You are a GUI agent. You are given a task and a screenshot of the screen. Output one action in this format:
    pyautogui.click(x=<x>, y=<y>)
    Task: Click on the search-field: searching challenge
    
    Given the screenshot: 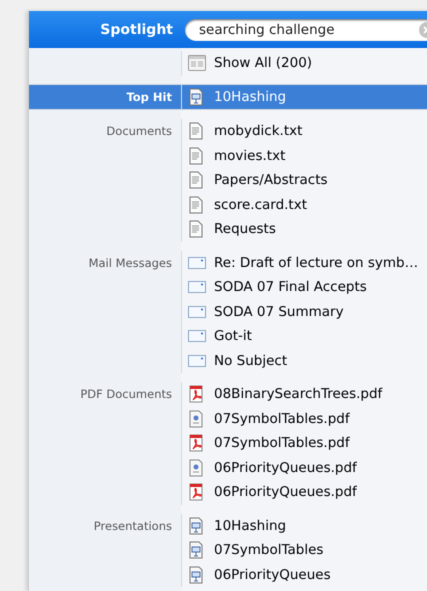 What is the action you would take?
    pyautogui.click(x=306, y=29)
    